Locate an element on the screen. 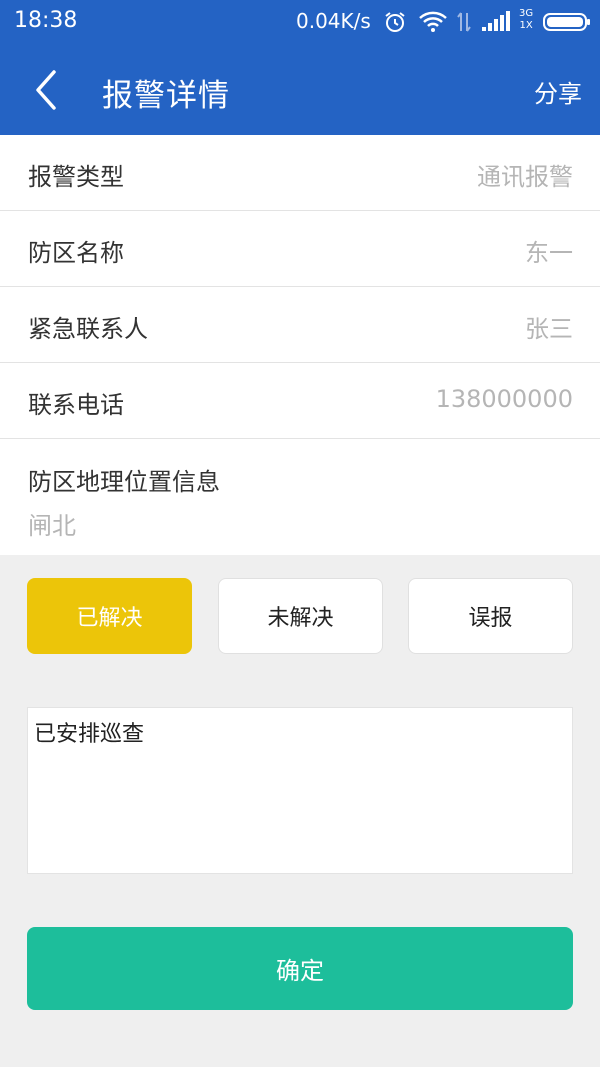 This screenshot has height=1067, width=600. network-type-bottom: 1X is located at coordinates (526, 25).